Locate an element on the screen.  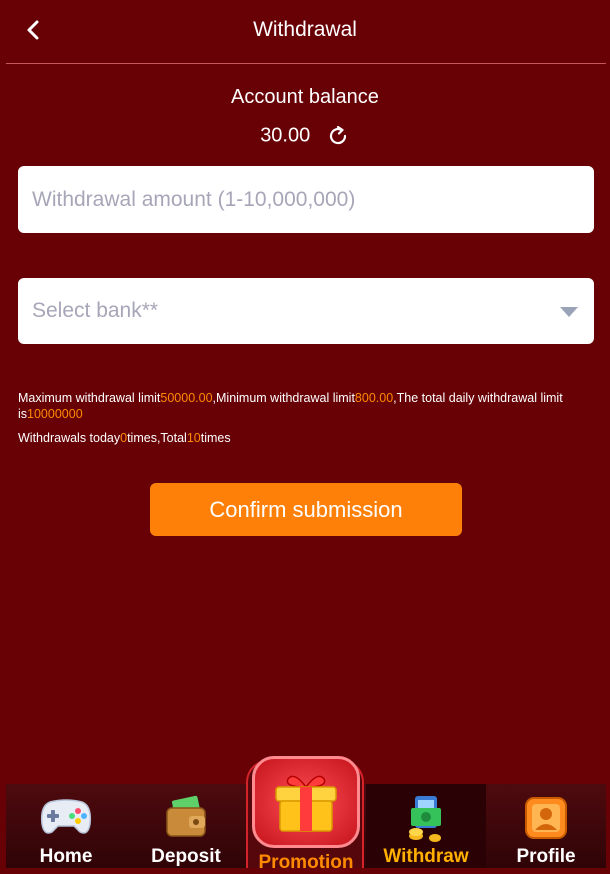
withdrawal-amount-field is located at coordinates (306, 200).